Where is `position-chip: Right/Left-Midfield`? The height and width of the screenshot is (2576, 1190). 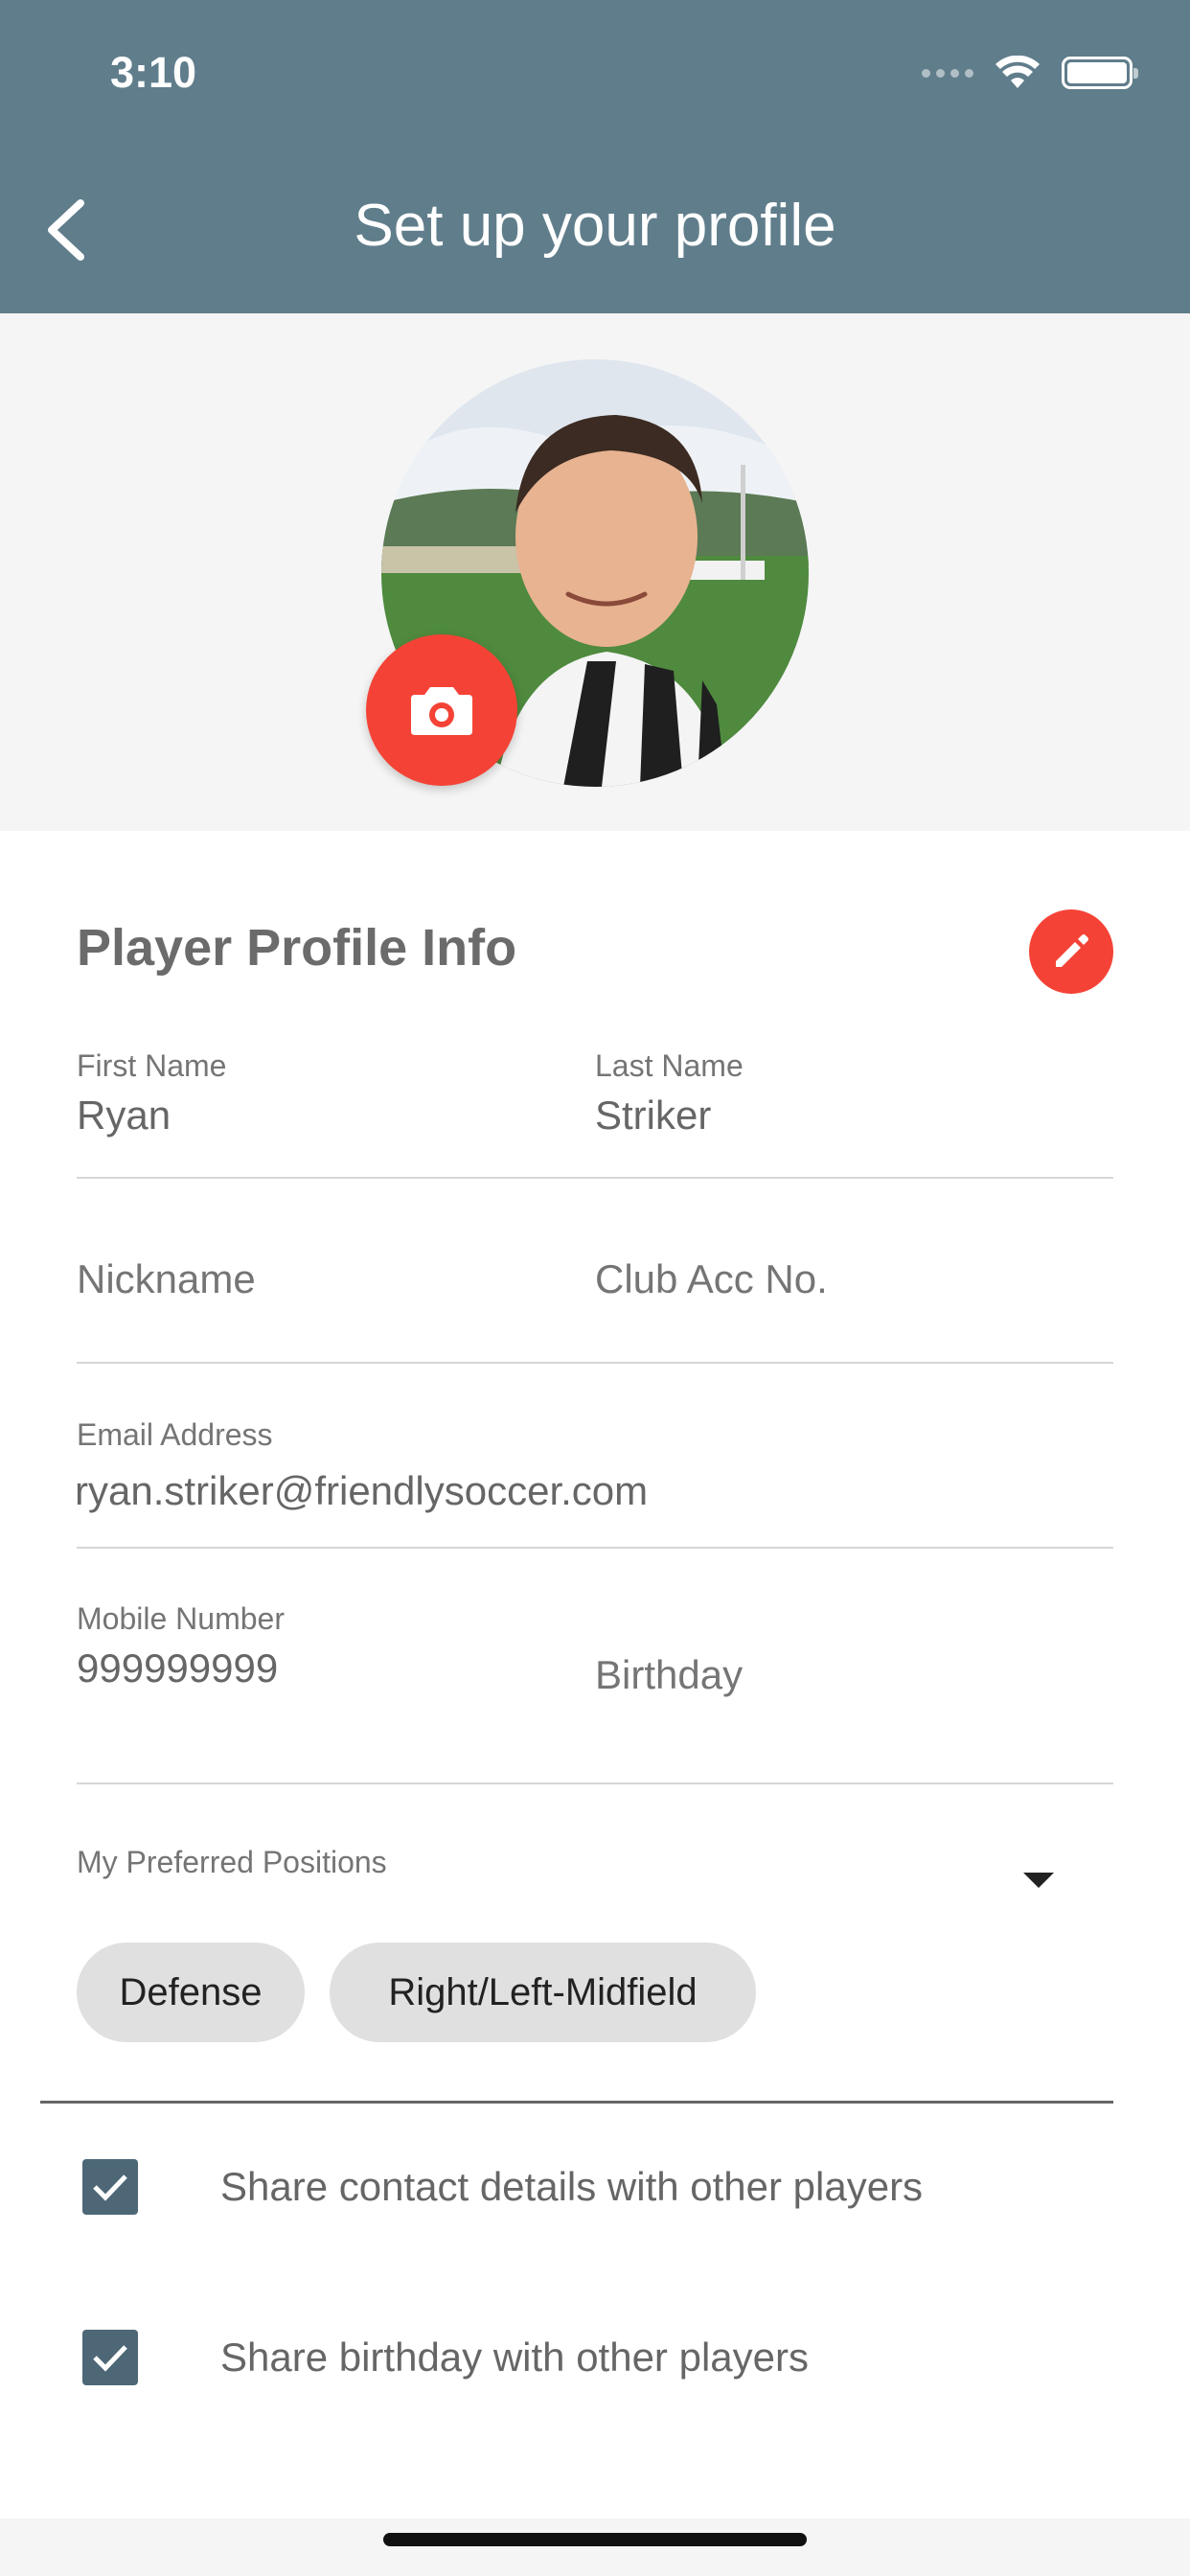
position-chip: Right/Left-Midfield is located at coordinates (543, 1992).